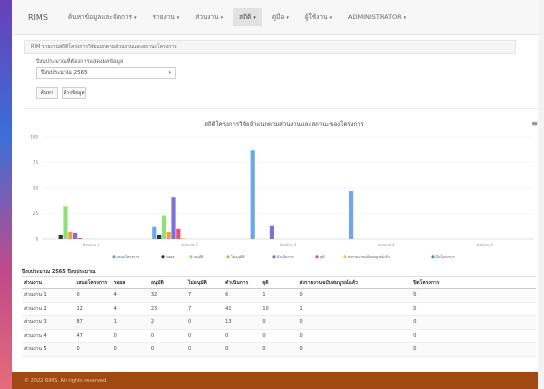  Describe the element at coordinates (485, 245) in the screenshot. I see `x-tick-label: ส่วนงาน 5` at that location.